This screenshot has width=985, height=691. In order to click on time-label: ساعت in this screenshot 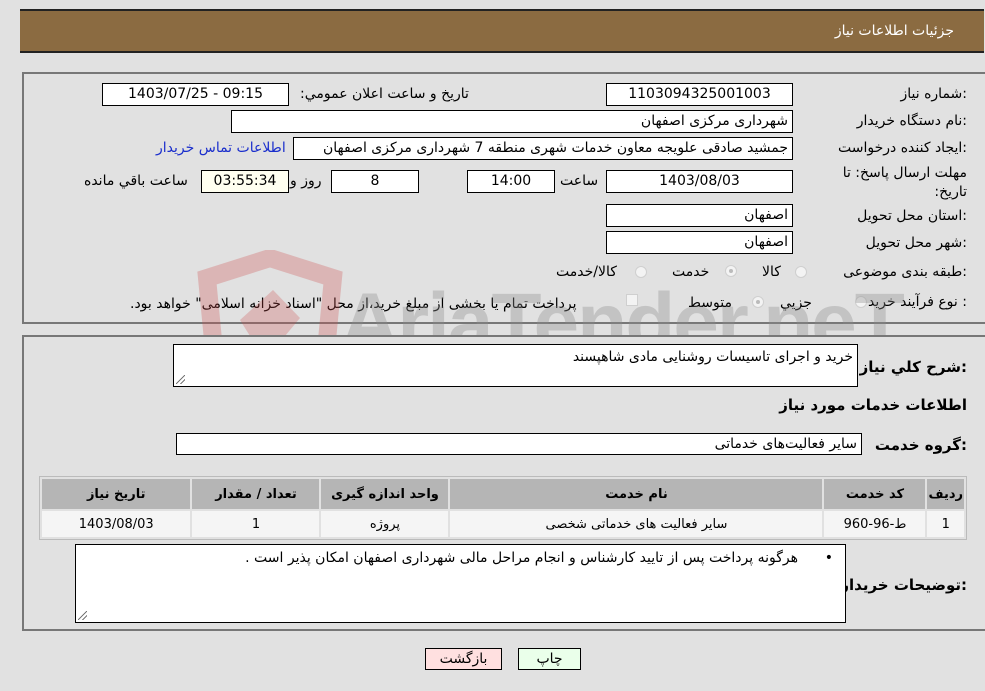, I will do `click(579, 181)`.